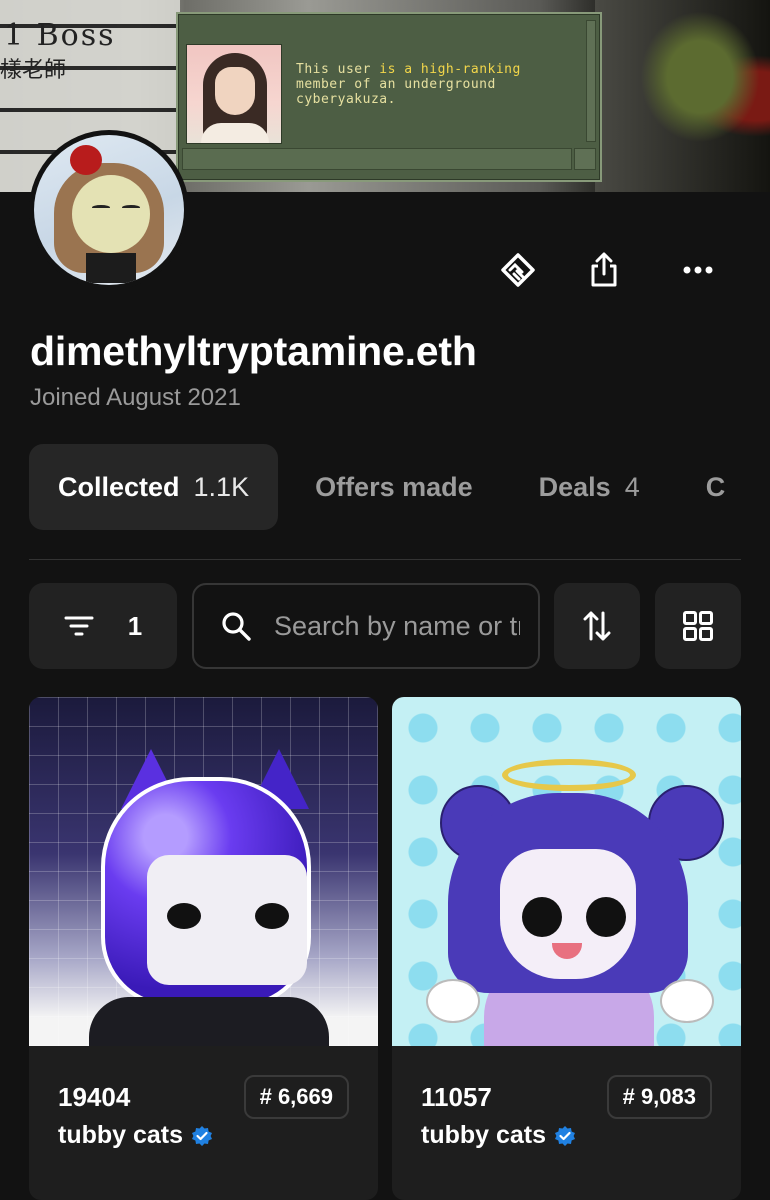 The width and height of the screenshot is (770, 1200). What do you see at coordinates (103, 626) in the screenshot?
I see `filter-button: 1` at bounding box center [103, 626].